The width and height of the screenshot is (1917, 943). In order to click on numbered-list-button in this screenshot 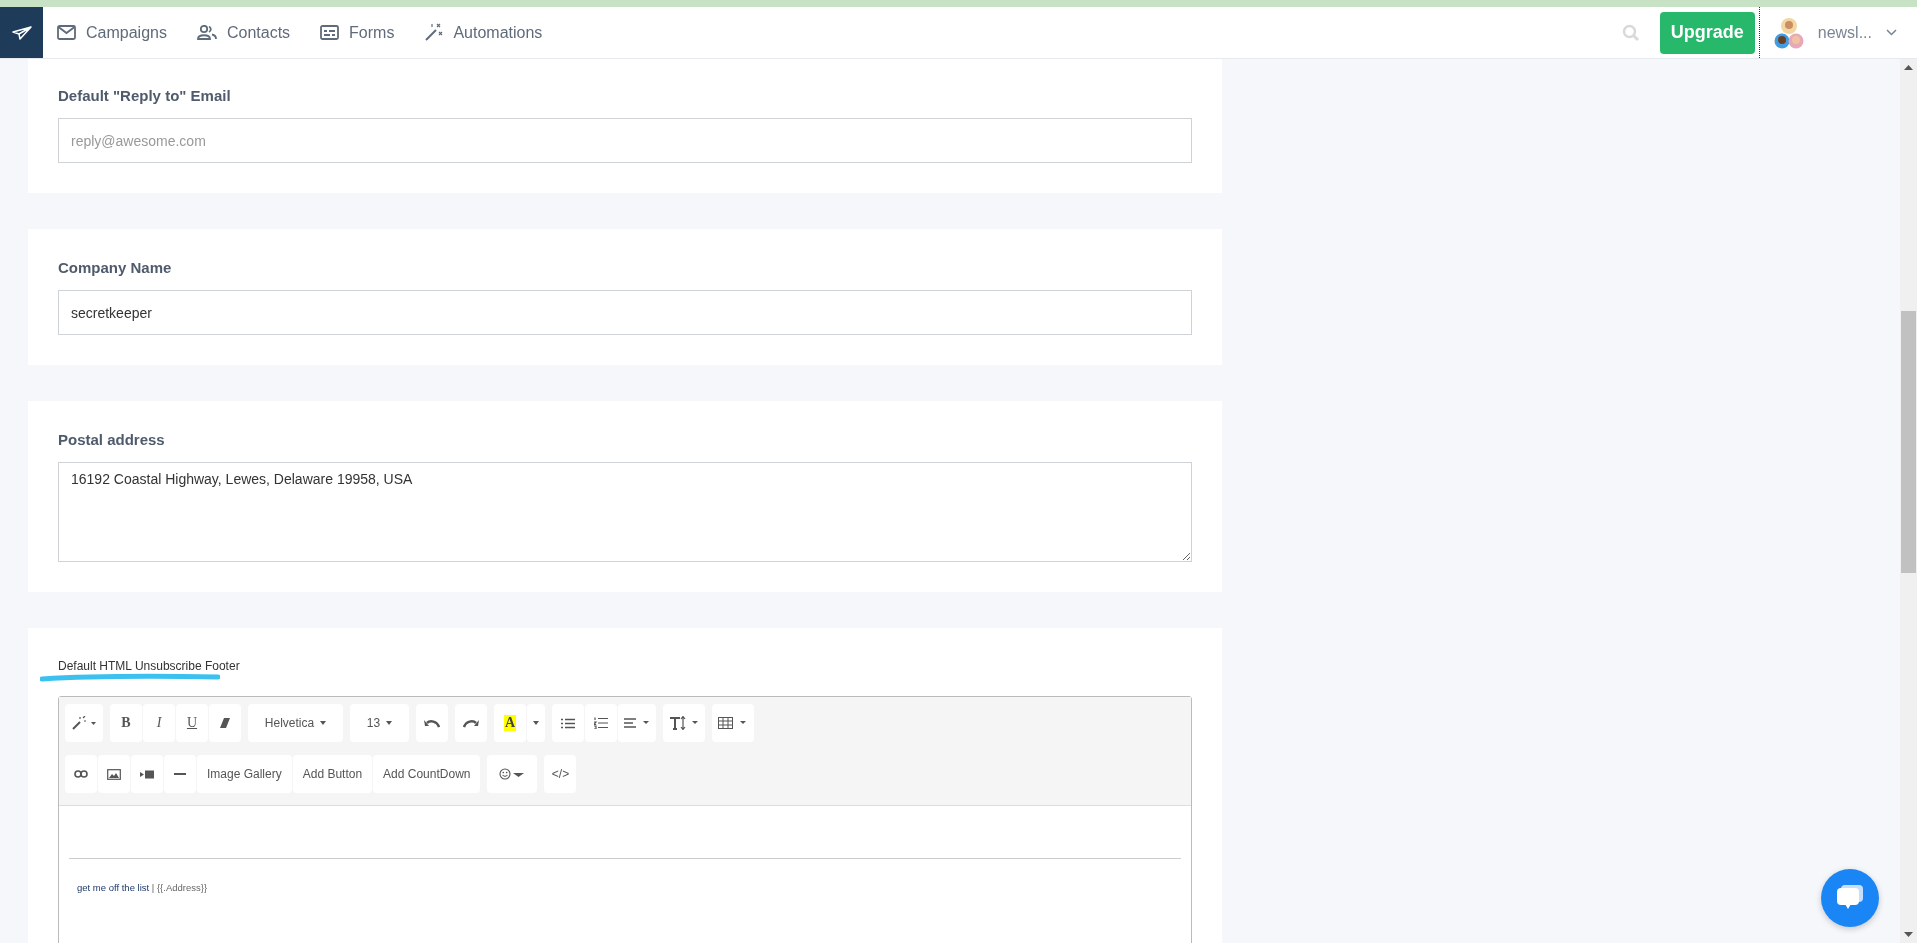, I will do `click(601, 723)`.